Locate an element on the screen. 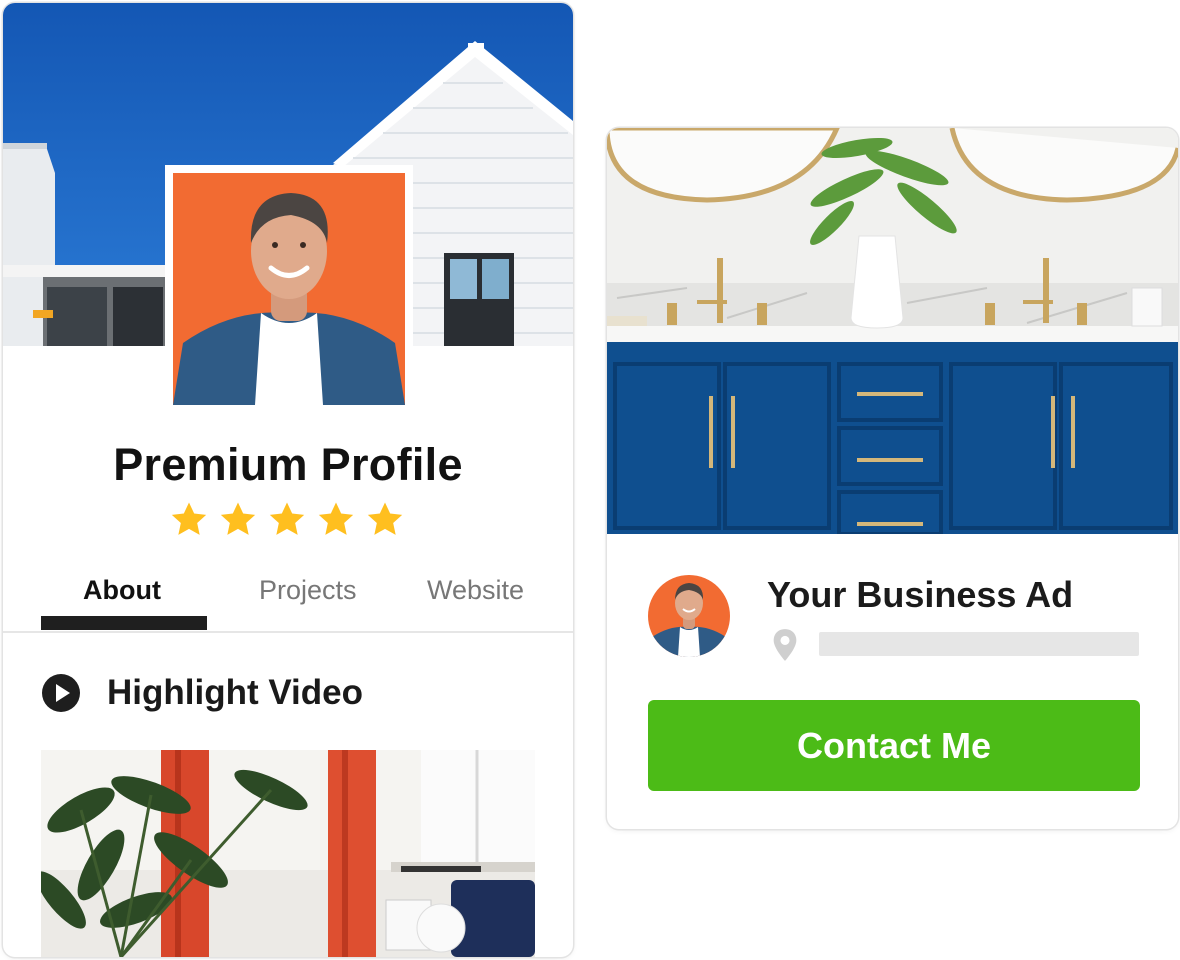 The height and width of the screenshot is (960, 1180). ad-title: Your Business Ad is located at coordinates (920, 594).